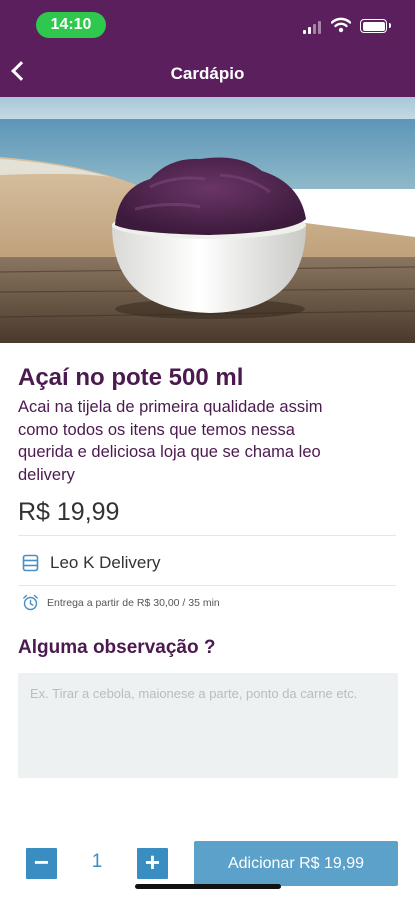  I want to click on product-name: Açaí no pote 500 ml, so click(131, 377).